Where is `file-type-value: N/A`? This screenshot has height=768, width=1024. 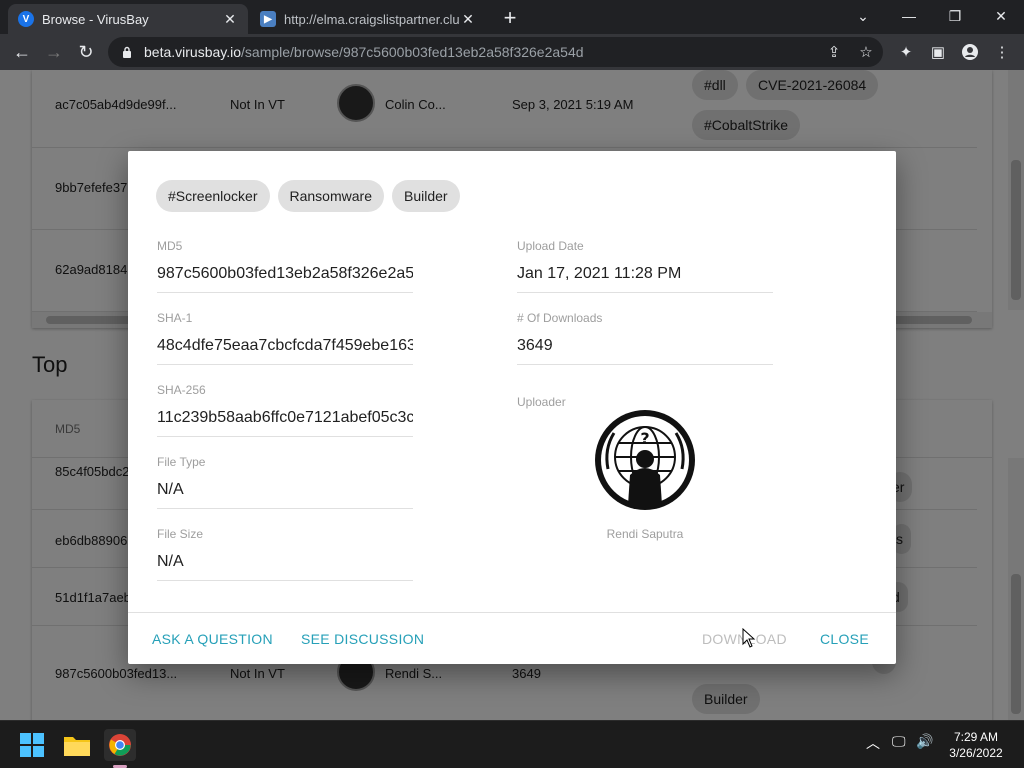
file-type-value: N/A is located at coordinates (285, 493).